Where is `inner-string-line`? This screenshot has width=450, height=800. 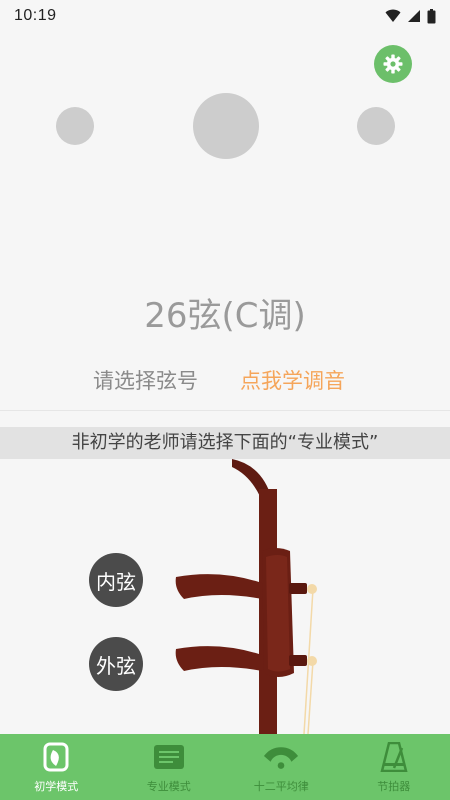
inner-string-line is located at coordinates (310, 697).